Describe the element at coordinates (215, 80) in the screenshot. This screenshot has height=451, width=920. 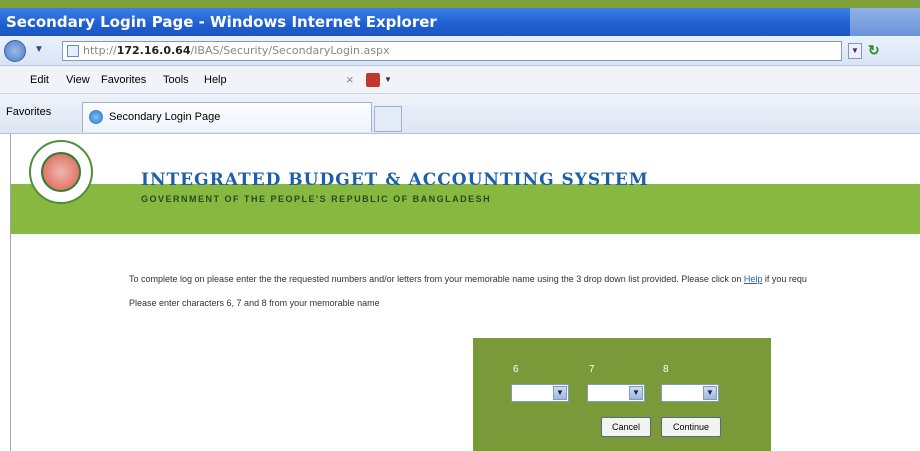
I see `menu-help: Help` at that location.